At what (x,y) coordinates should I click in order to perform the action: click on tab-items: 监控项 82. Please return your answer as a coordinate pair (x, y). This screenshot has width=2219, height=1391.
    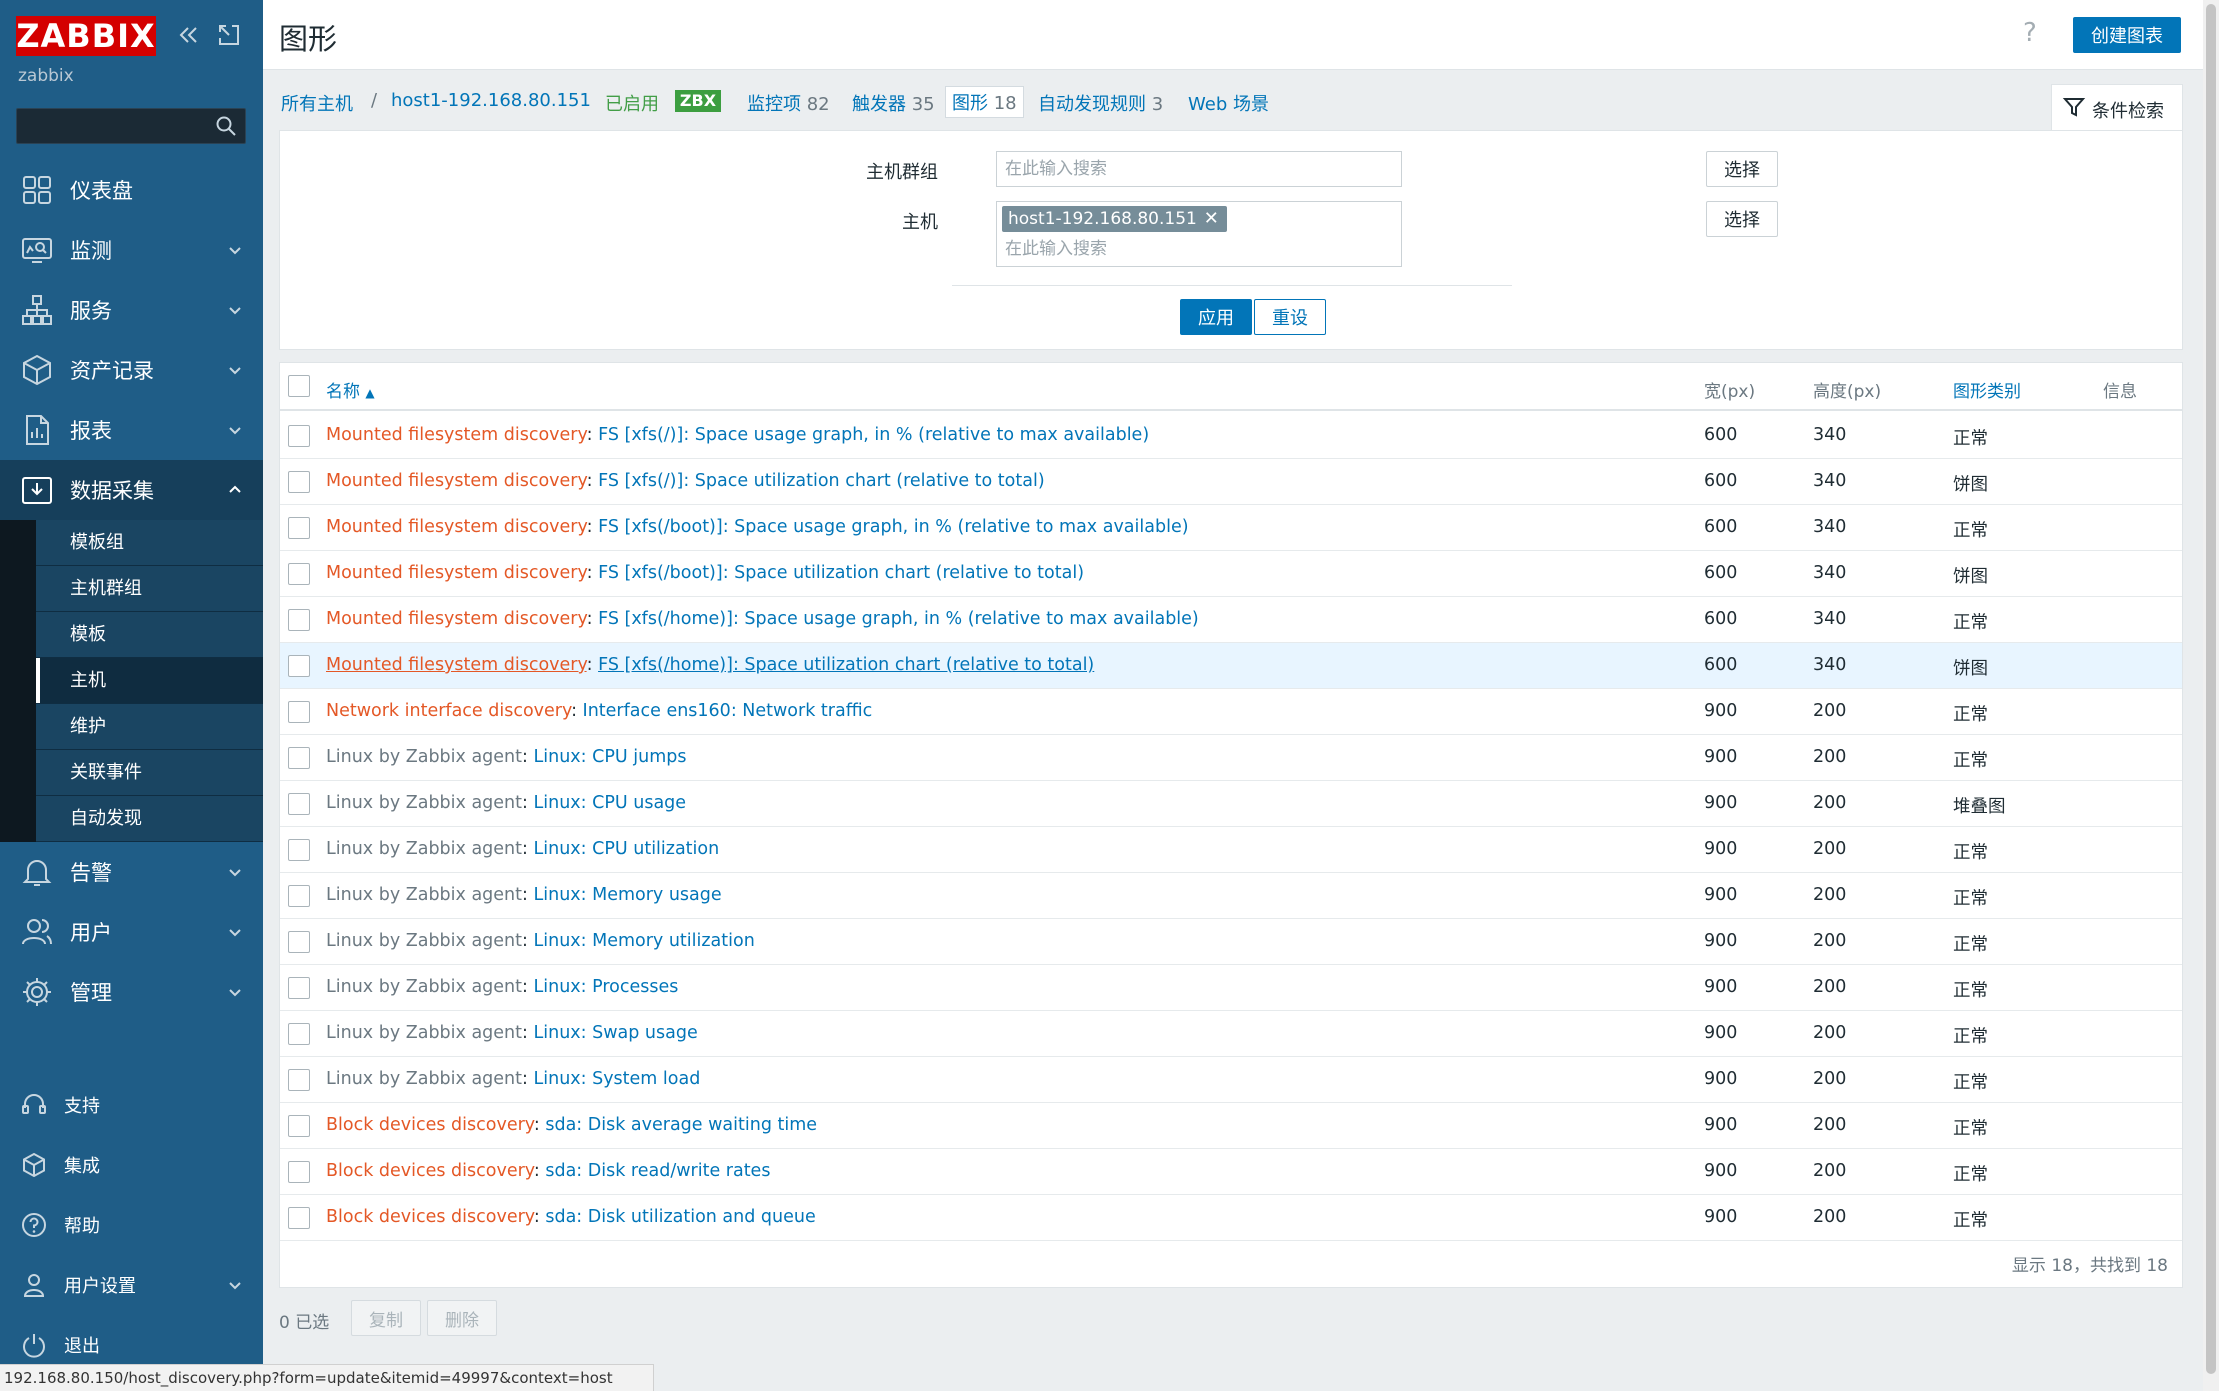
    Looking at the image, I should click on (788, 103).